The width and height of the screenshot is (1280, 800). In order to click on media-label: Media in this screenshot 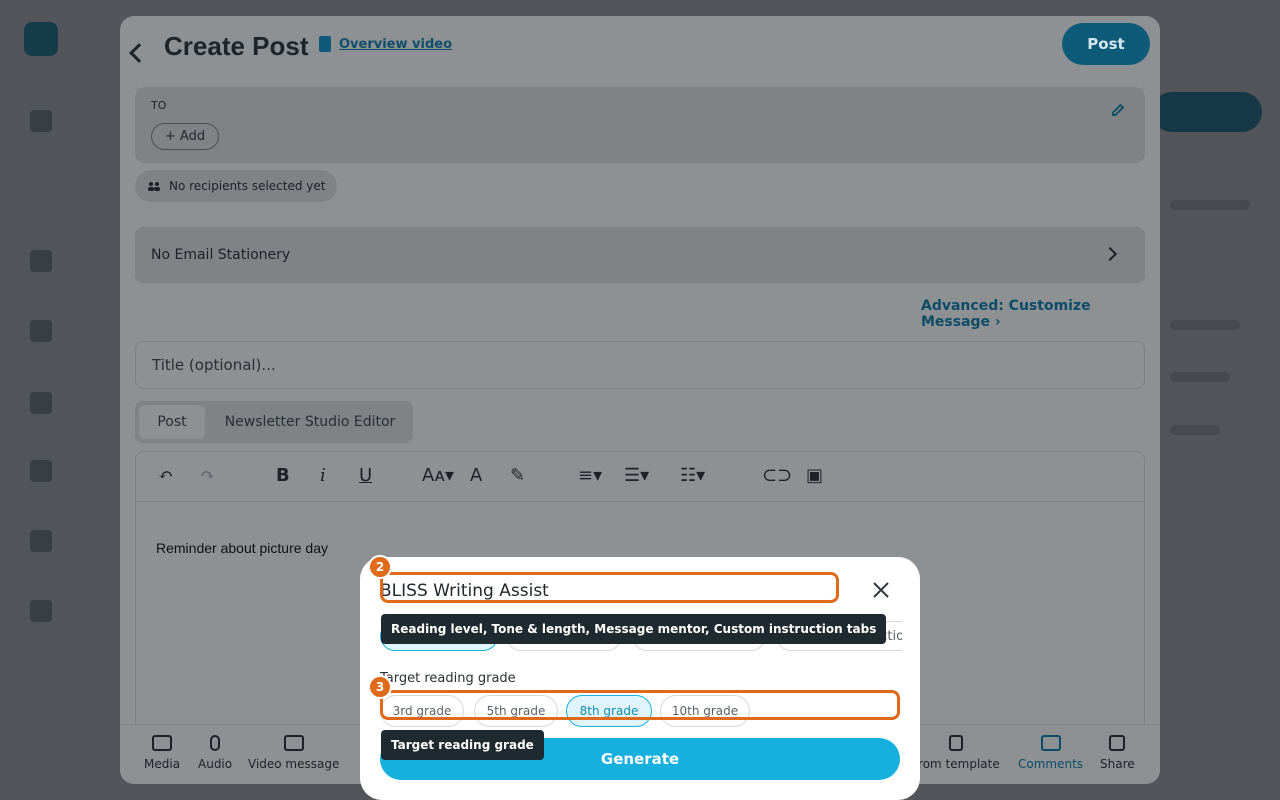, I will do `click(162, 764)`.